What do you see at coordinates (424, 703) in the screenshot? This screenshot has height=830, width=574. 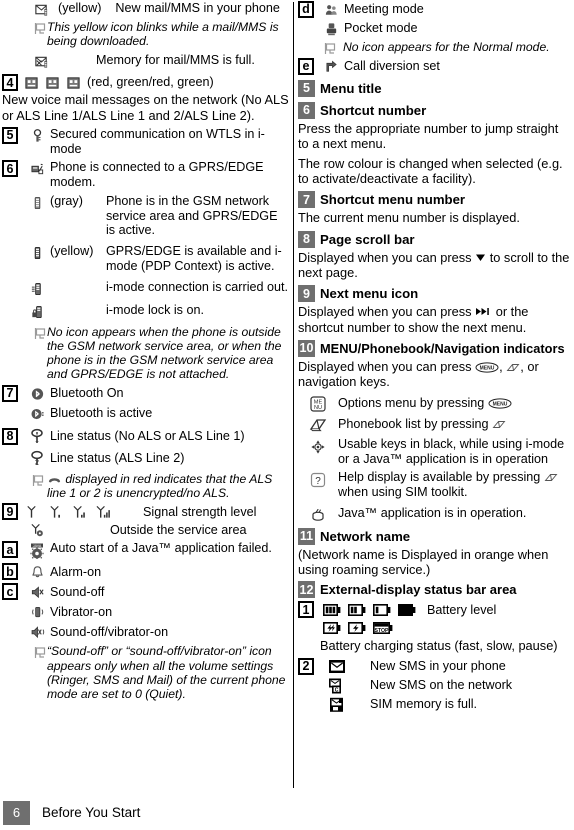 I see `sim-full-text: SIM memory is full.` at bounding box center [424, 703].